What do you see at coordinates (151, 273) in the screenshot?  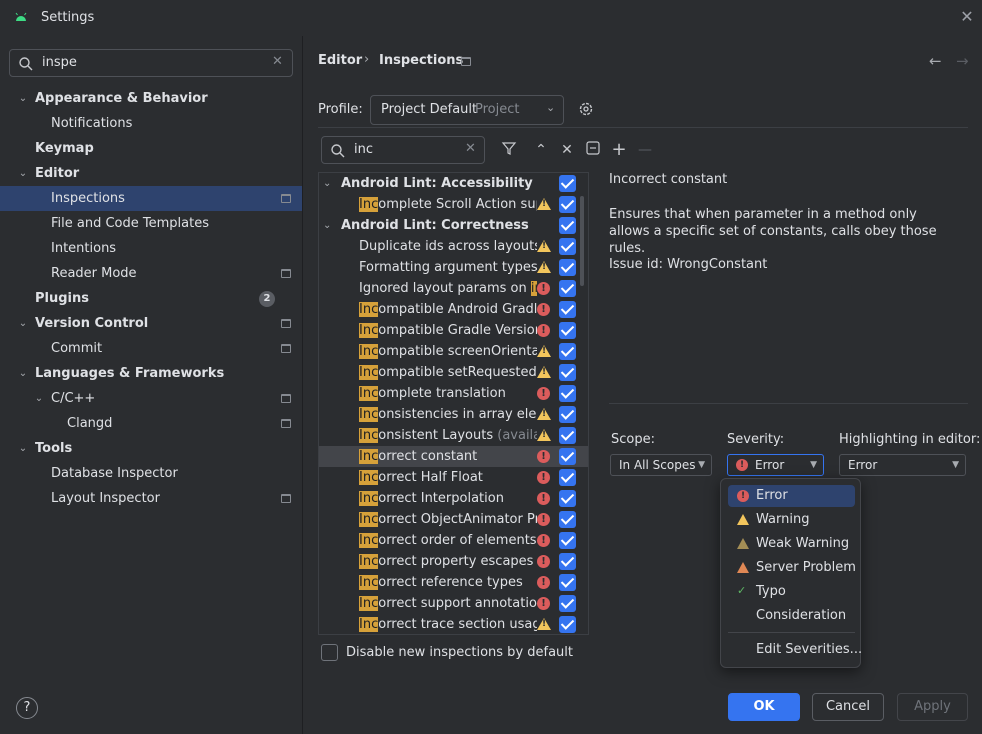 I see `sidebar-item-reader-mode: Reader Mode` at bounding box center [151, 273].